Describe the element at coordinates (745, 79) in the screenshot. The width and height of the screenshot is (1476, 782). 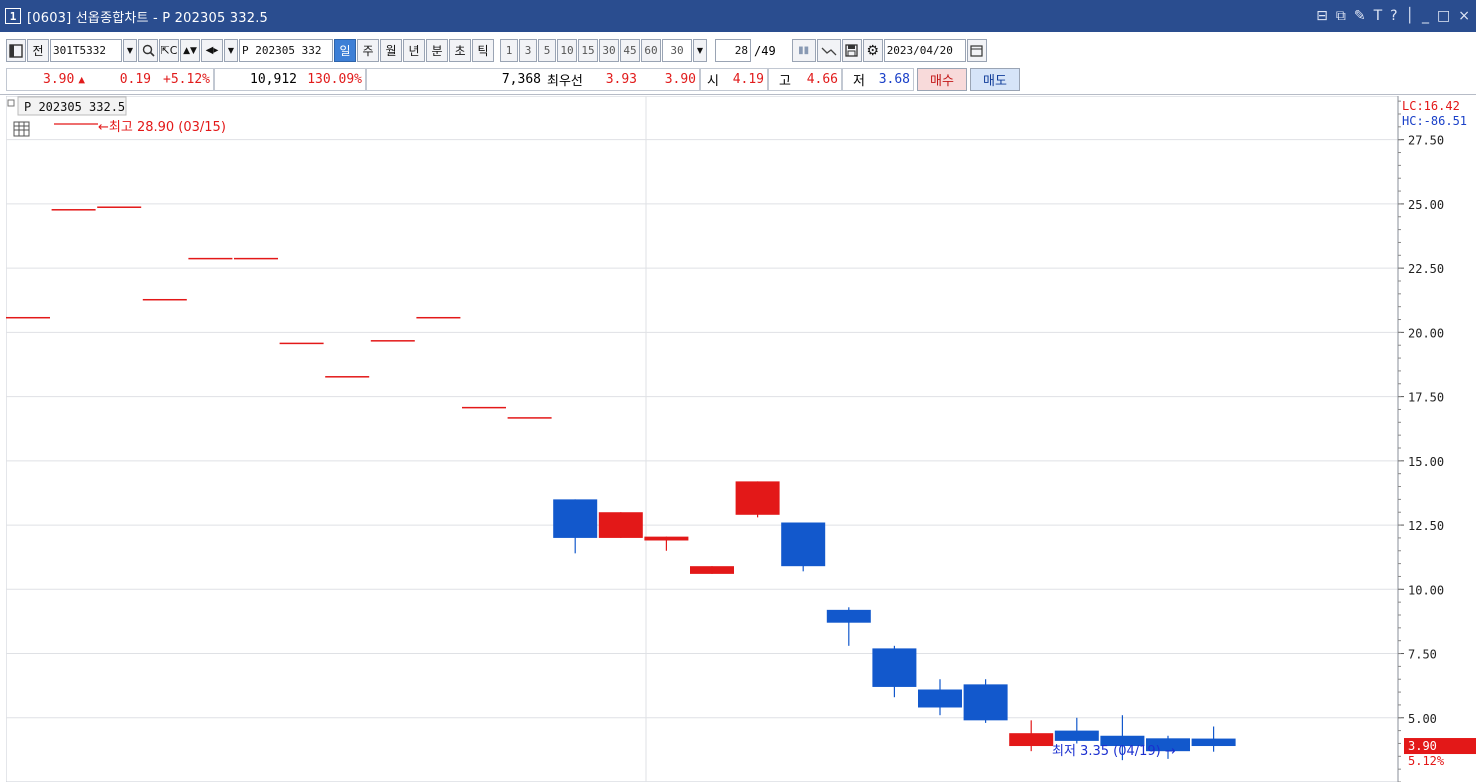
I see `open-price: 4.19` at that location.